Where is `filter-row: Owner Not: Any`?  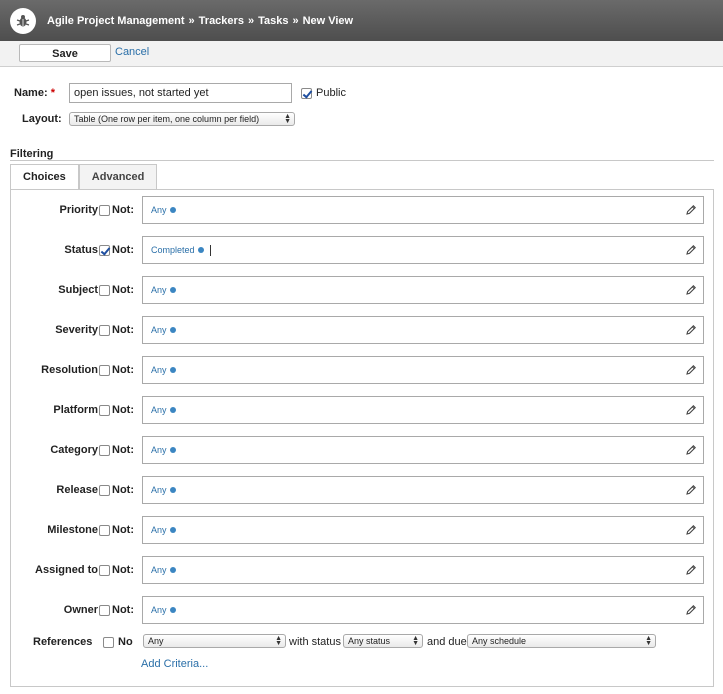
filter-row: Owner Not: Any is located at coordinates (363, 610).